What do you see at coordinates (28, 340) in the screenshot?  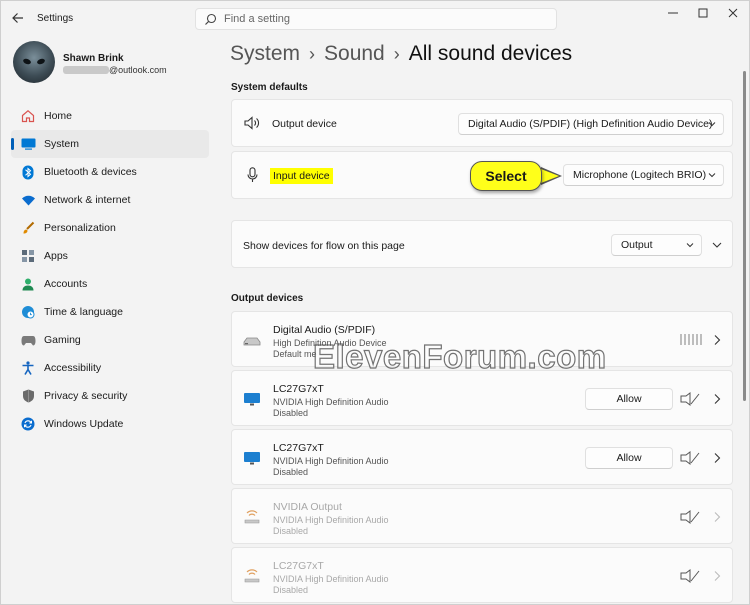 I see `gamepad-icon` at bounding box center [28, 340].